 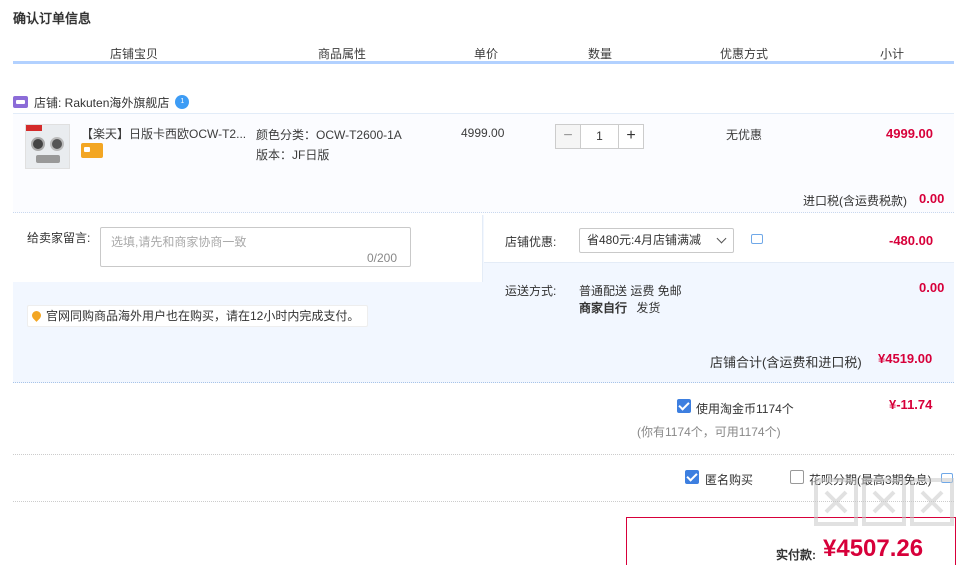 I want to click on location-pin-icon, so click(x=36, y=315).